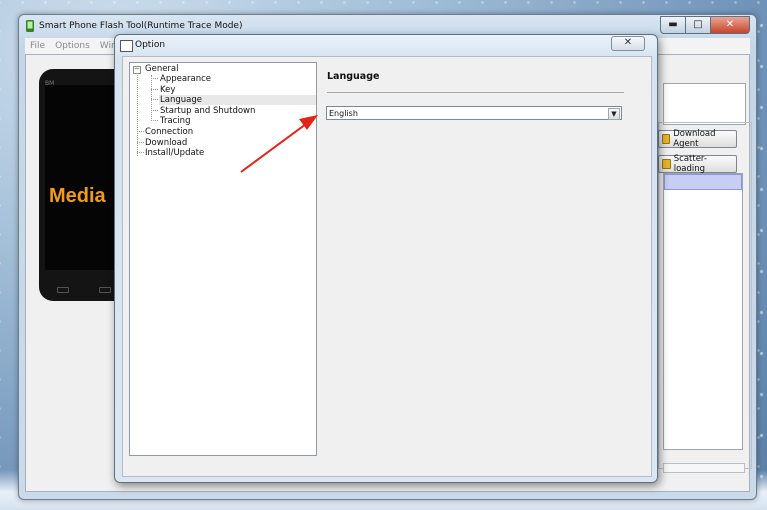 This screenshot has height=510, width=767. What do you see at coordinates (185, 79) in the screenshot?
I see `tree-item-appearance: Appearance` at bounding box center [185, 79].